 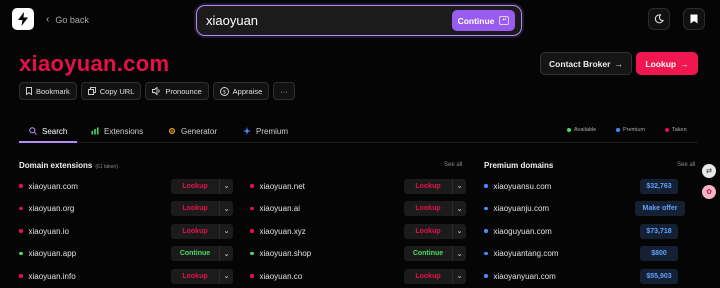 I want to click on domain-row: xiaoyuan.app, so click(x=47, y=254).